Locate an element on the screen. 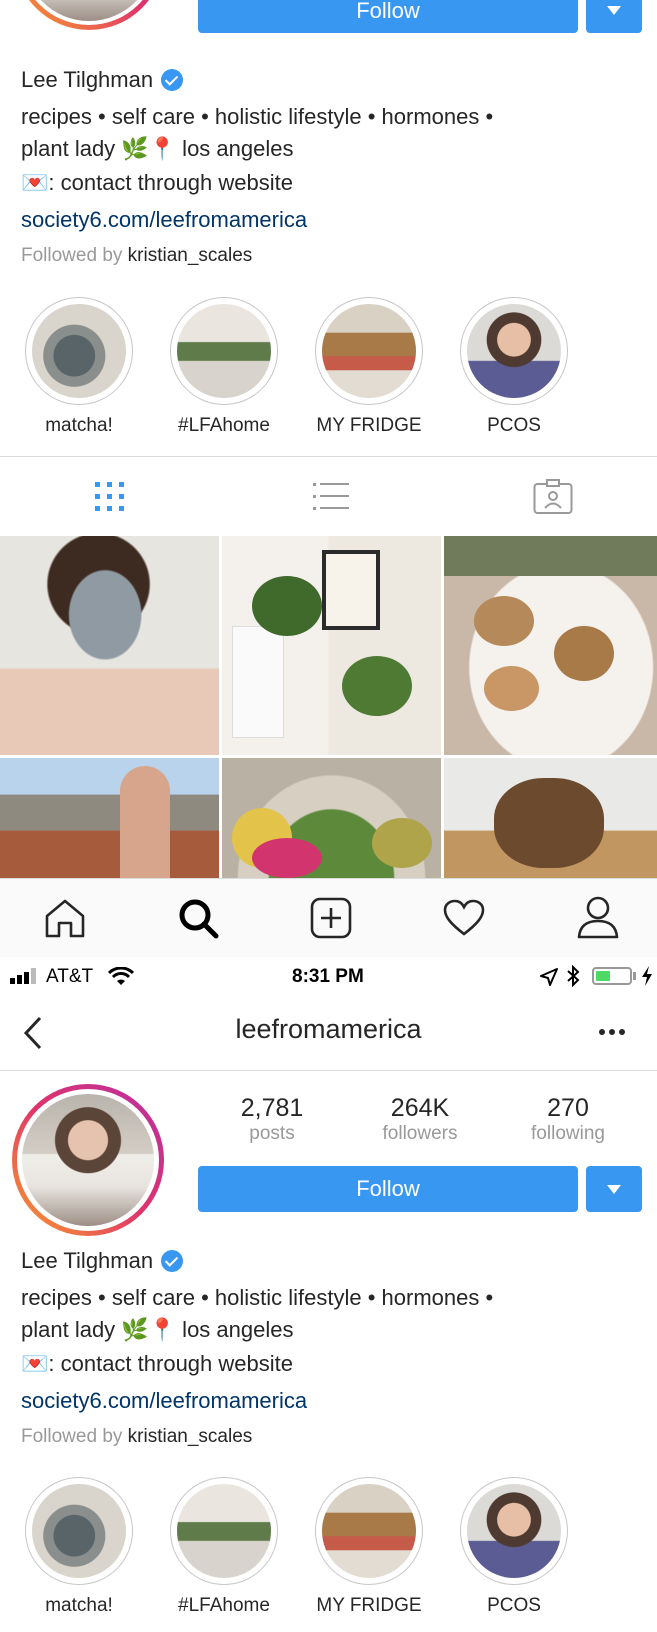 The image size is (657, 1632). home-icon is located at coordinates (65, 918).